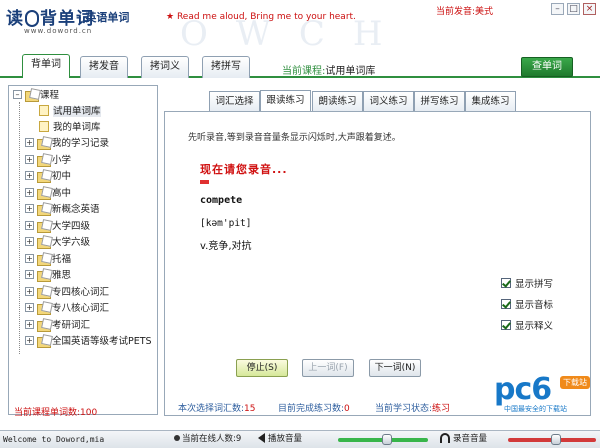 Image resolution: width=600 pixels, height=448 pixels. What do you see at coordinates (547, 67) in the screenshot?
I see `lookup-word-button: 查单词` at bounding box center [547, 67].